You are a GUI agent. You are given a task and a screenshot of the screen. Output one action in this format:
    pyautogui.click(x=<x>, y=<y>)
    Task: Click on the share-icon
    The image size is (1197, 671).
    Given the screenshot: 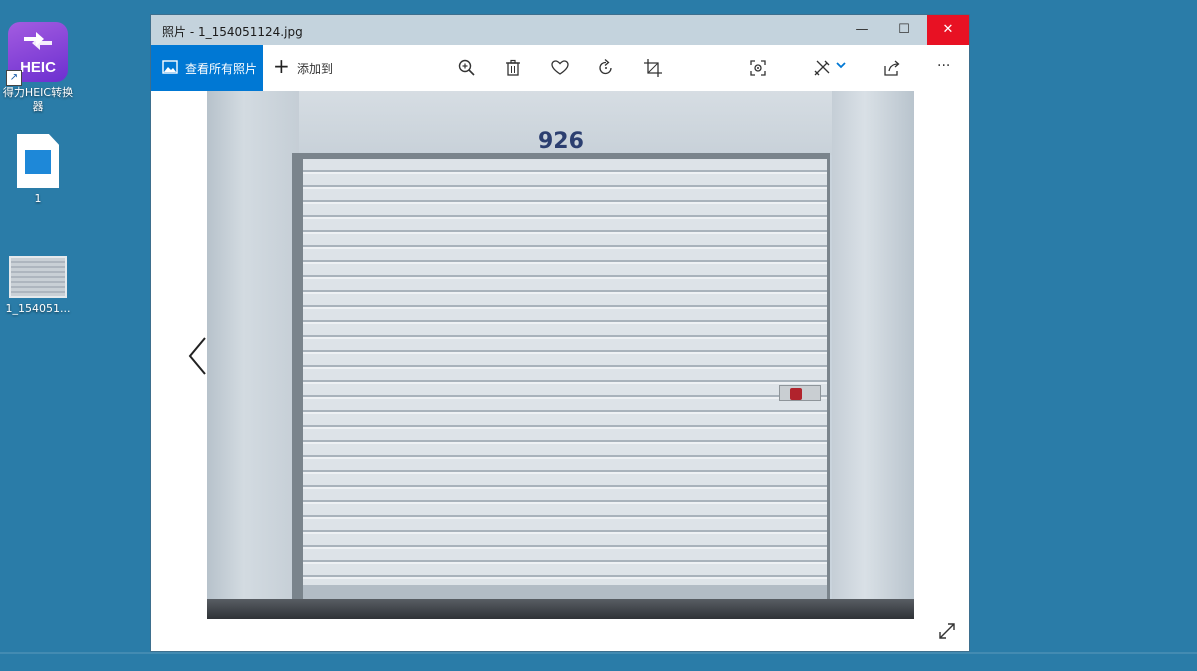 What is the action you would take?
    pyautogui.click(x=892, y=68)
    